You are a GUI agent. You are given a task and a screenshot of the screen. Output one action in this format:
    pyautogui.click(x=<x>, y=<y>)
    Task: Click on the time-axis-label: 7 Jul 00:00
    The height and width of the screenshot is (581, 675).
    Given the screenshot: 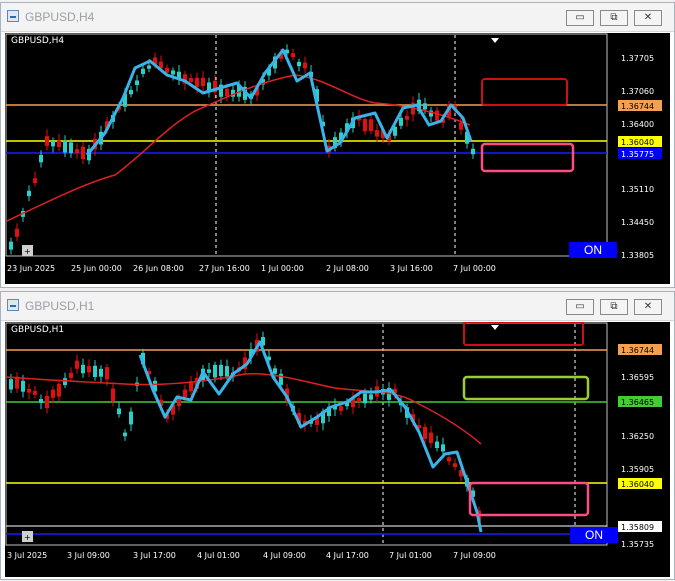 What is the action you would take?
    pyautogui.click(x=474, y=268)
    